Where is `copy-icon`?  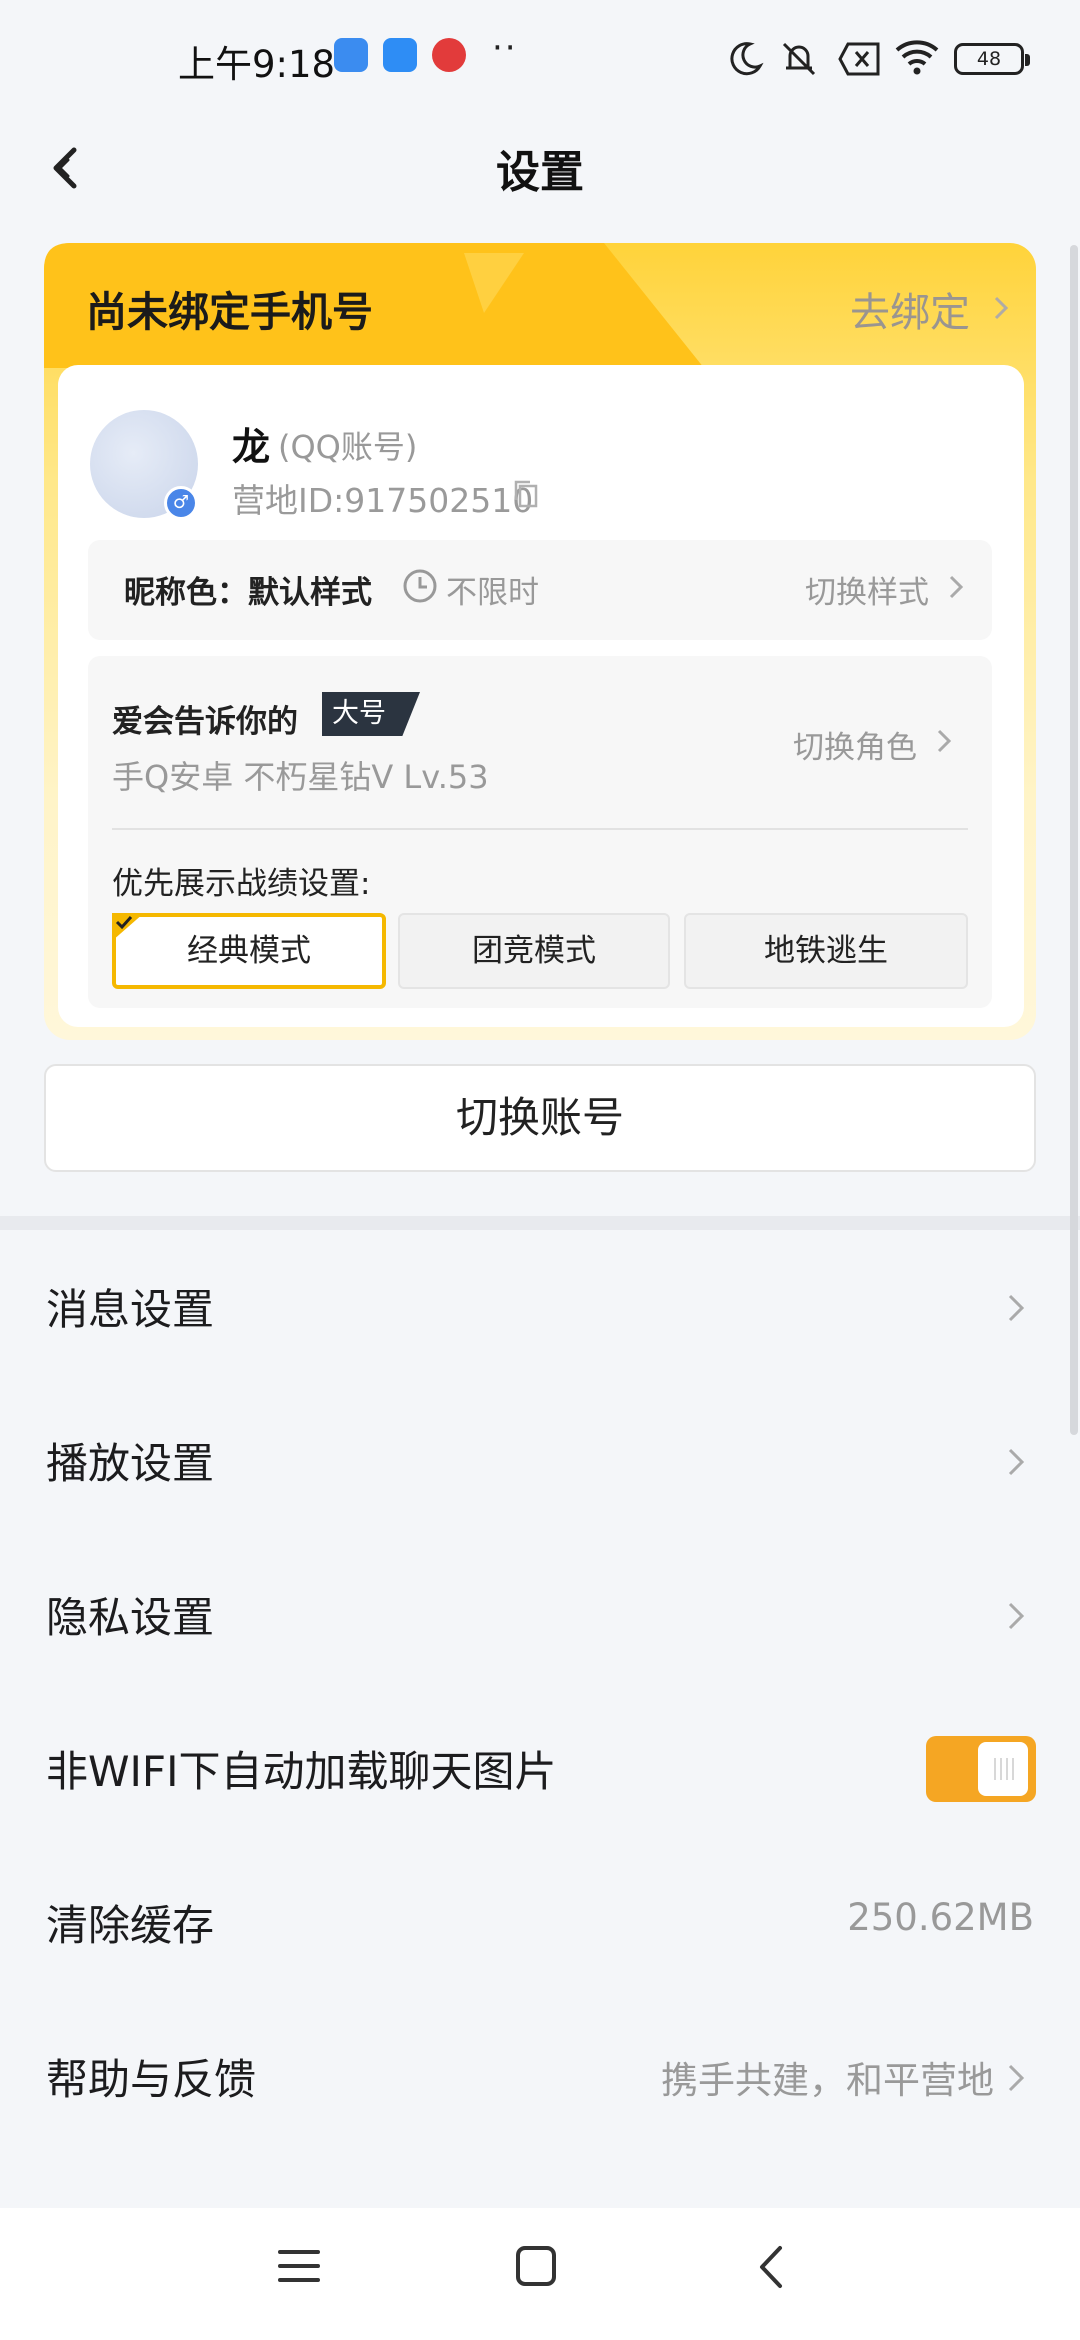 copy-icon is located at coordinates (526, 494).